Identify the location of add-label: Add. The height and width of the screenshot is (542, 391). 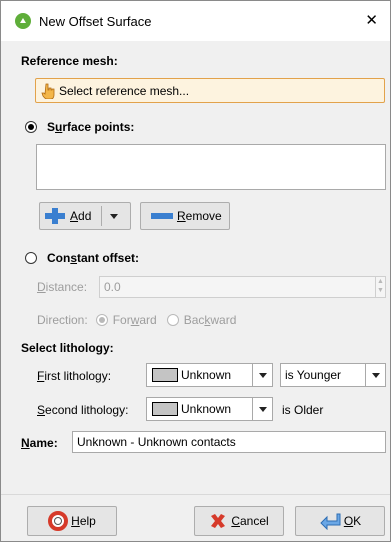
(81, 216).